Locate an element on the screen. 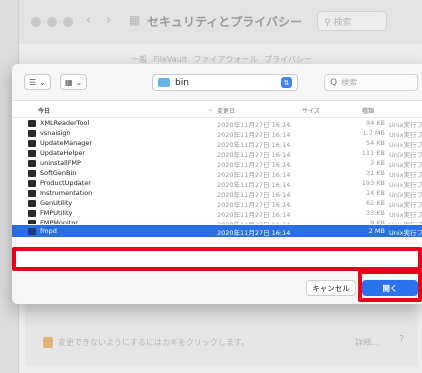  file-size: 2 MB is located at coordinates (376, 231).